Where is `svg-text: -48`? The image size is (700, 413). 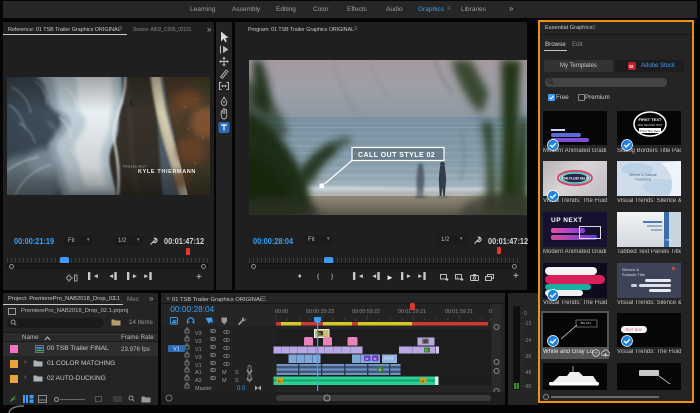
svg-text: -48 is located at coordinates (527, 373).